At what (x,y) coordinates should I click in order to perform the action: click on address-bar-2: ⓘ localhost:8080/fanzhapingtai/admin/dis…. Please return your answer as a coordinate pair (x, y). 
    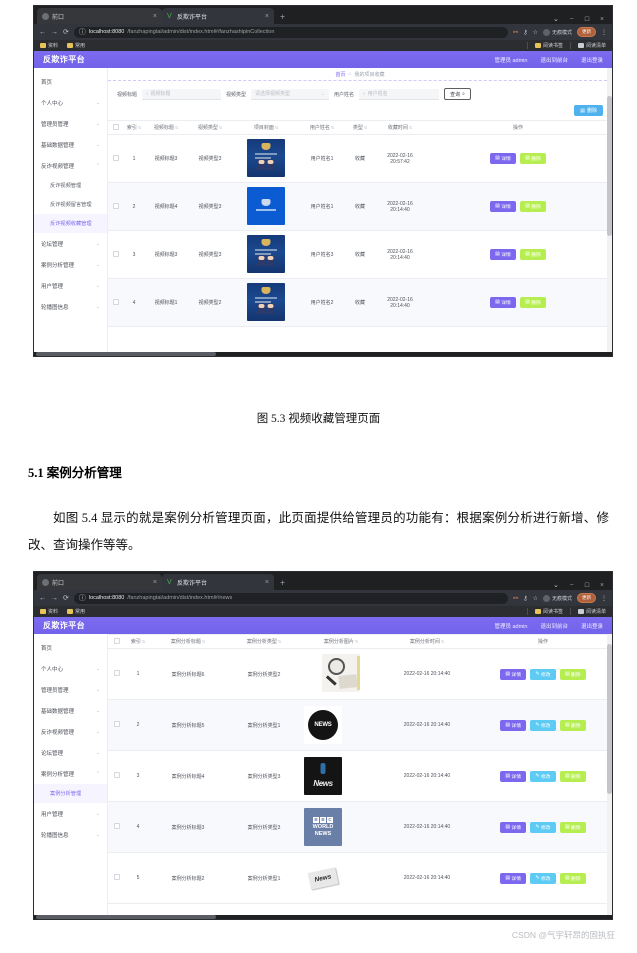
    Looking at the image, I should click on (291, 598).